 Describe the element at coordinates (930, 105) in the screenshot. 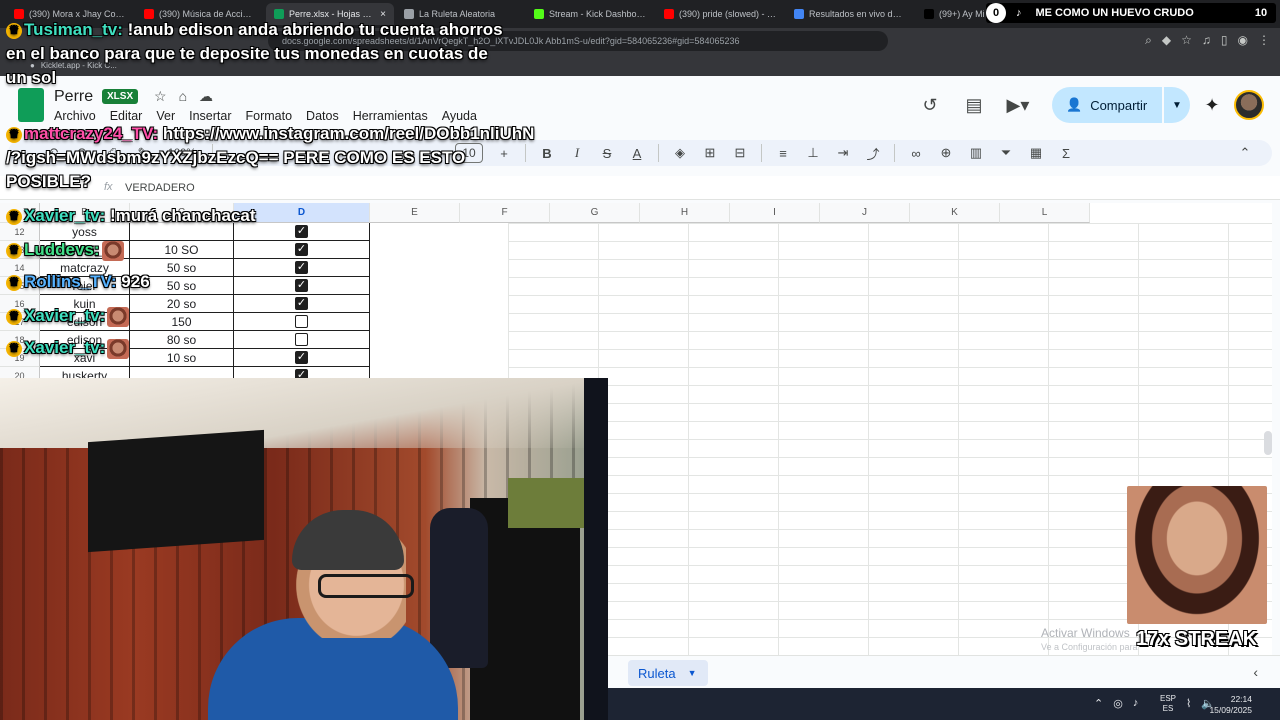

I see `history-icon: ↺` at that location.